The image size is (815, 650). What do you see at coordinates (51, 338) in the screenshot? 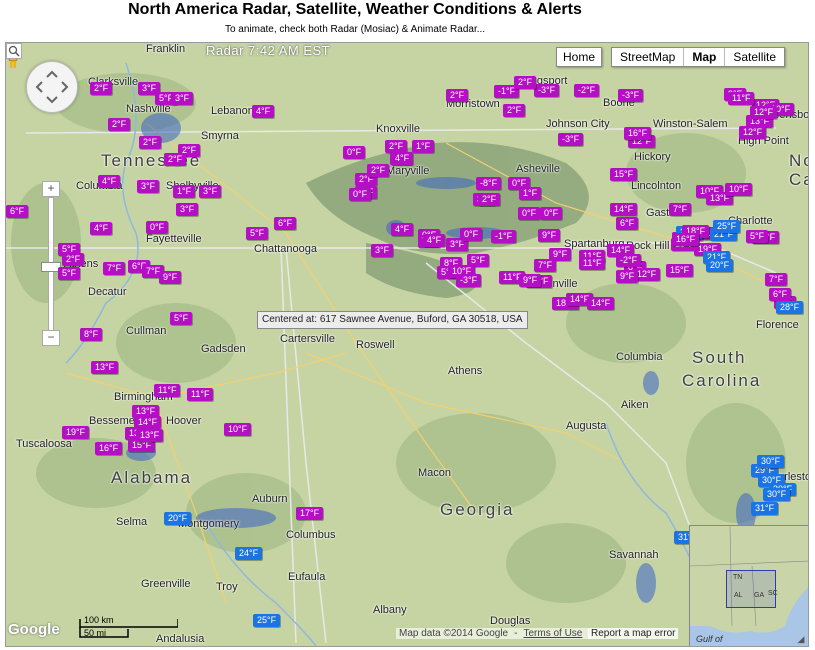
I see `zoom-out-button: −` at bounding box center [51, 338].